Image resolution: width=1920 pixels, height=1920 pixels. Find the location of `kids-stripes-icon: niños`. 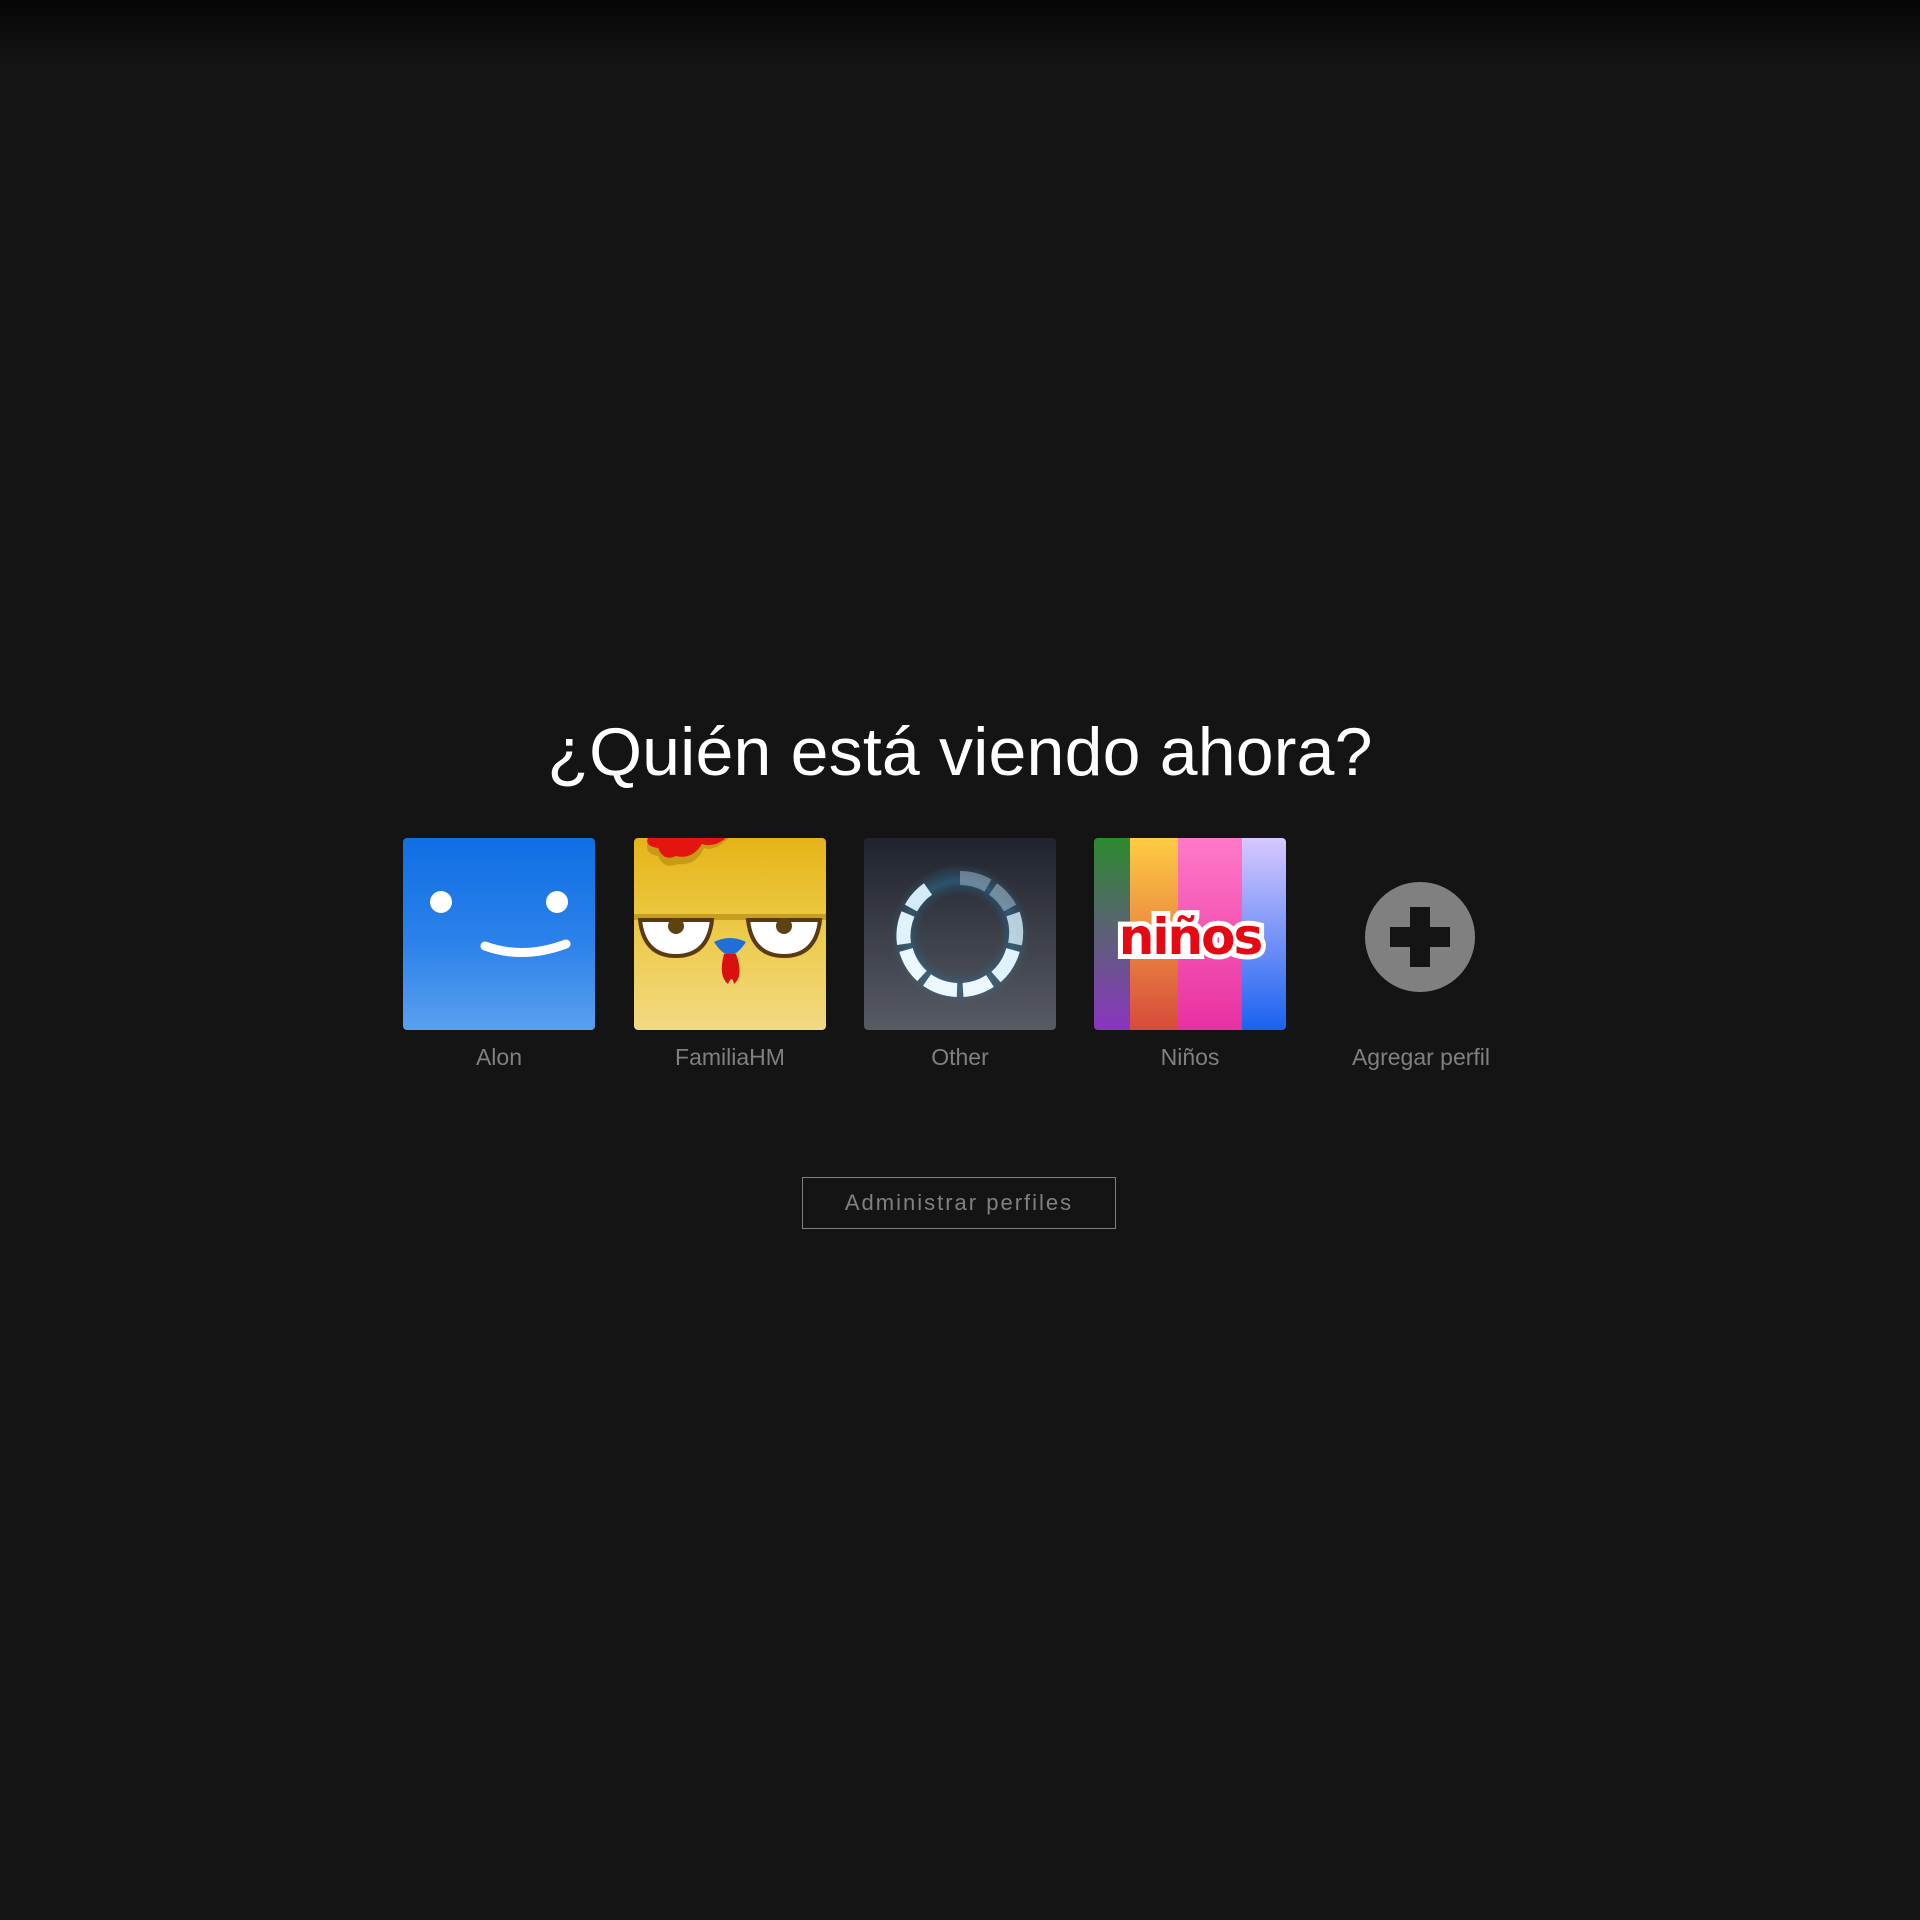

kids-stripes-icon: niños is located at coordinates (1190, 934).